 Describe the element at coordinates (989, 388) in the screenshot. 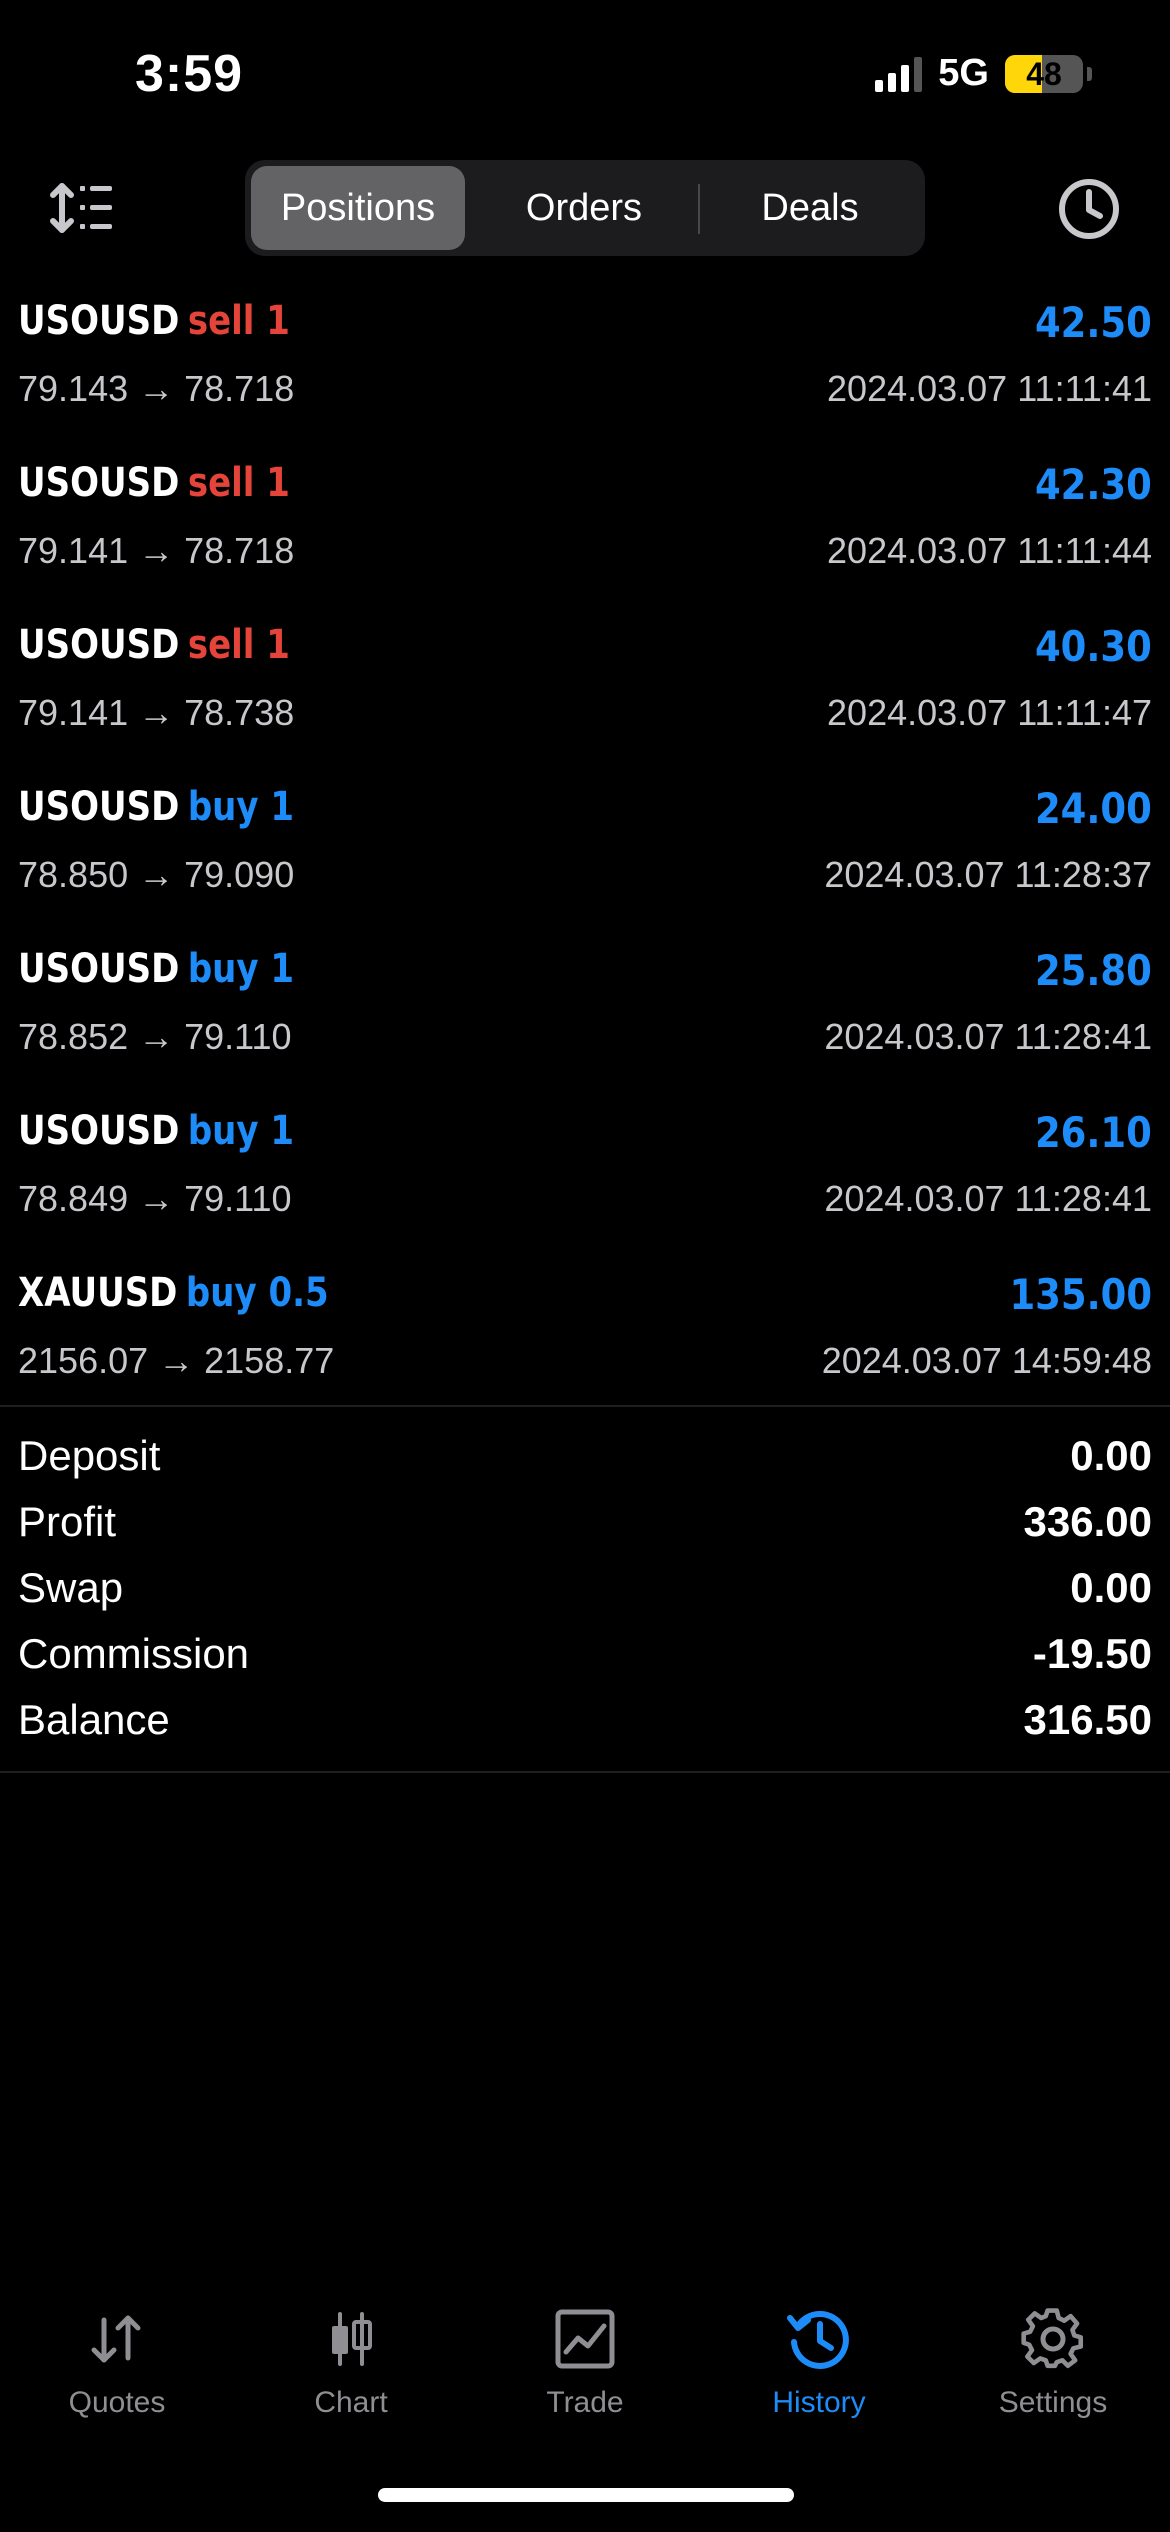

I see `deal-time: 2024.03.07 11:11:41` at that location.